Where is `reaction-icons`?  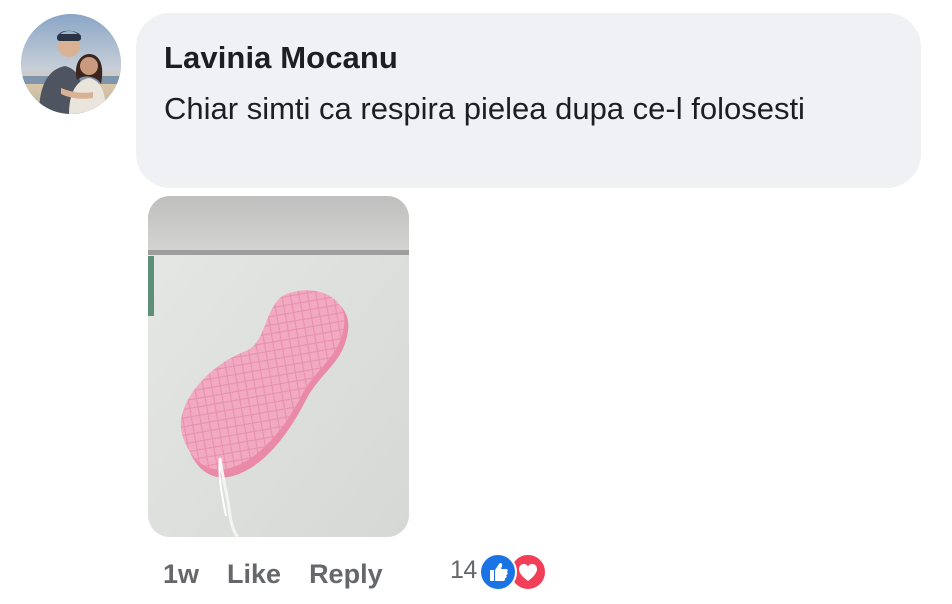 reaction-icons is located at coordinates (513, 571).